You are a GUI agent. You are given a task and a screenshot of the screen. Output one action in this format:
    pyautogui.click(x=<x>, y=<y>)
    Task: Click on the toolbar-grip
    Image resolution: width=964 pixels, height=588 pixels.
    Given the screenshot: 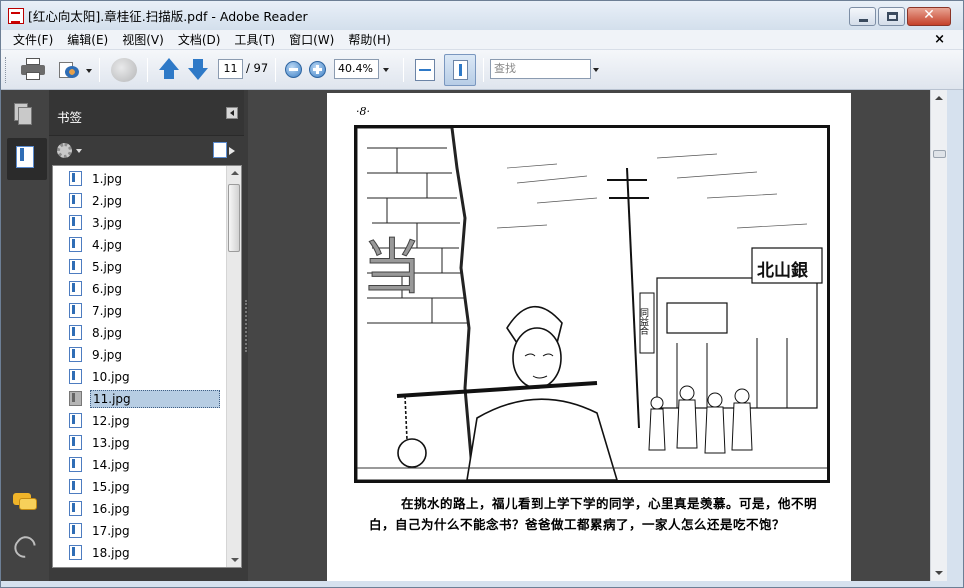 What is the action you would take?
    pyautogui.click(x=6, y=70)
    